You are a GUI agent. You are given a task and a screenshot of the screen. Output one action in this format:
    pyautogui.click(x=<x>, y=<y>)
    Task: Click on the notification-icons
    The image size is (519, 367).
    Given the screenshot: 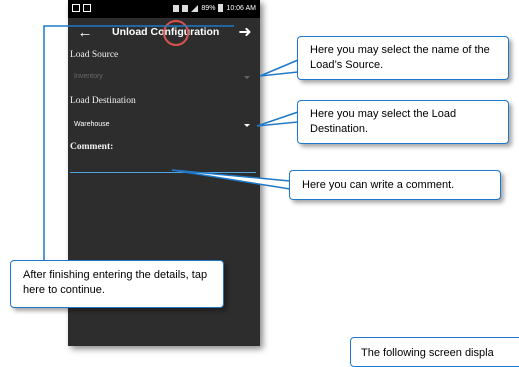 What is the action you would take?
    pyautogui.click(x=83, y=9)
    